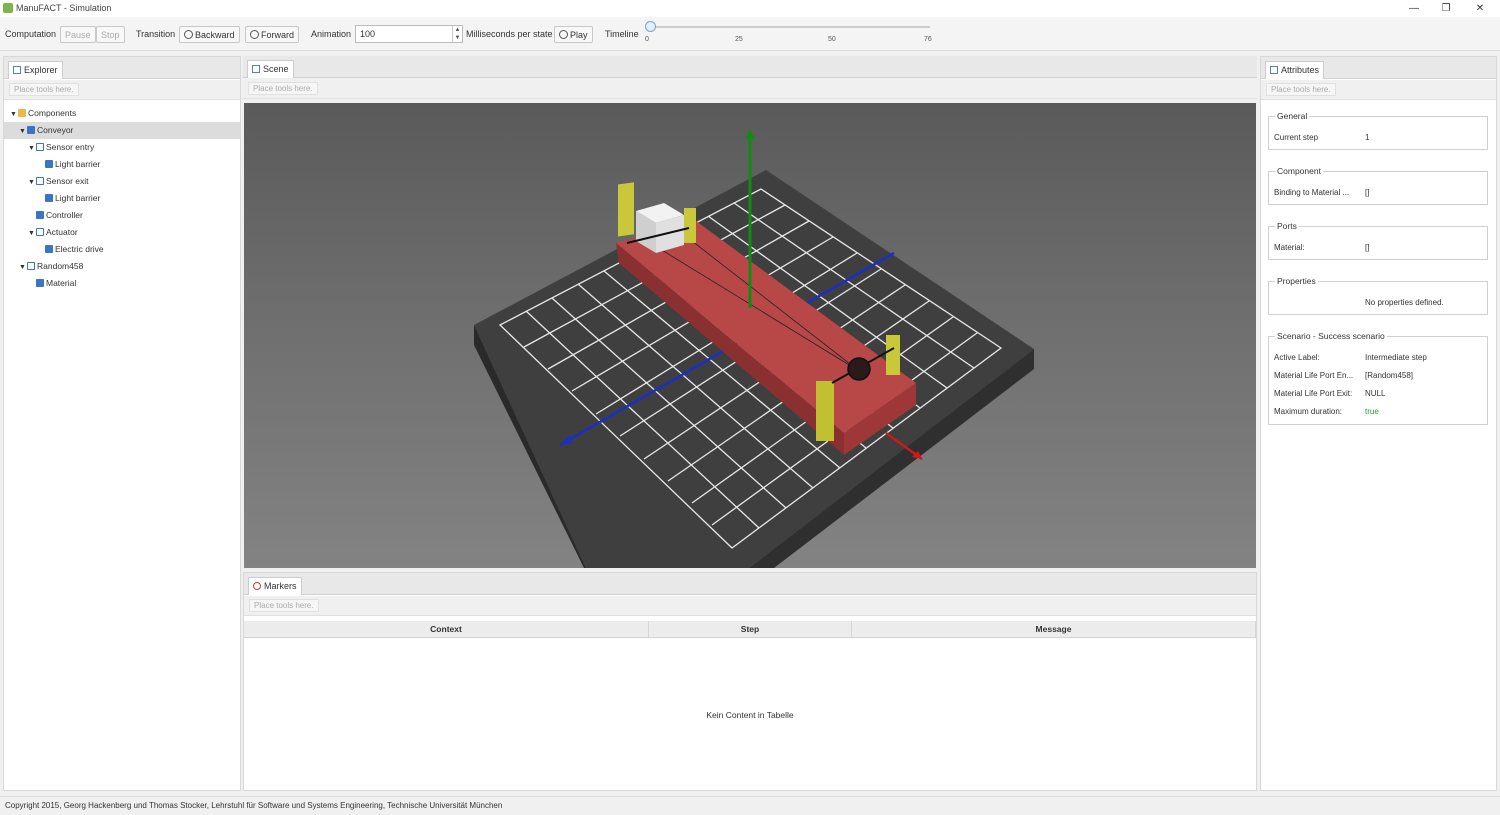  I want to click on pause-button: Pause, so click(78, 34).